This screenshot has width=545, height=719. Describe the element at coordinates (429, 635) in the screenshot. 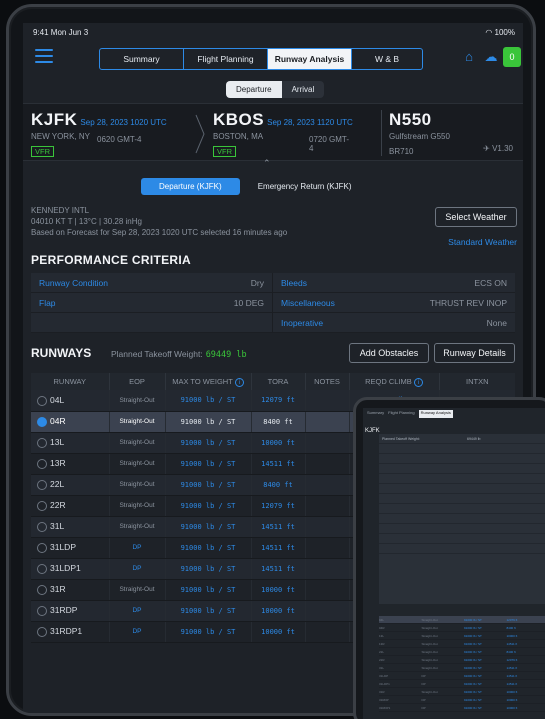

I see `mini-eop: Straight-Out` at that location.